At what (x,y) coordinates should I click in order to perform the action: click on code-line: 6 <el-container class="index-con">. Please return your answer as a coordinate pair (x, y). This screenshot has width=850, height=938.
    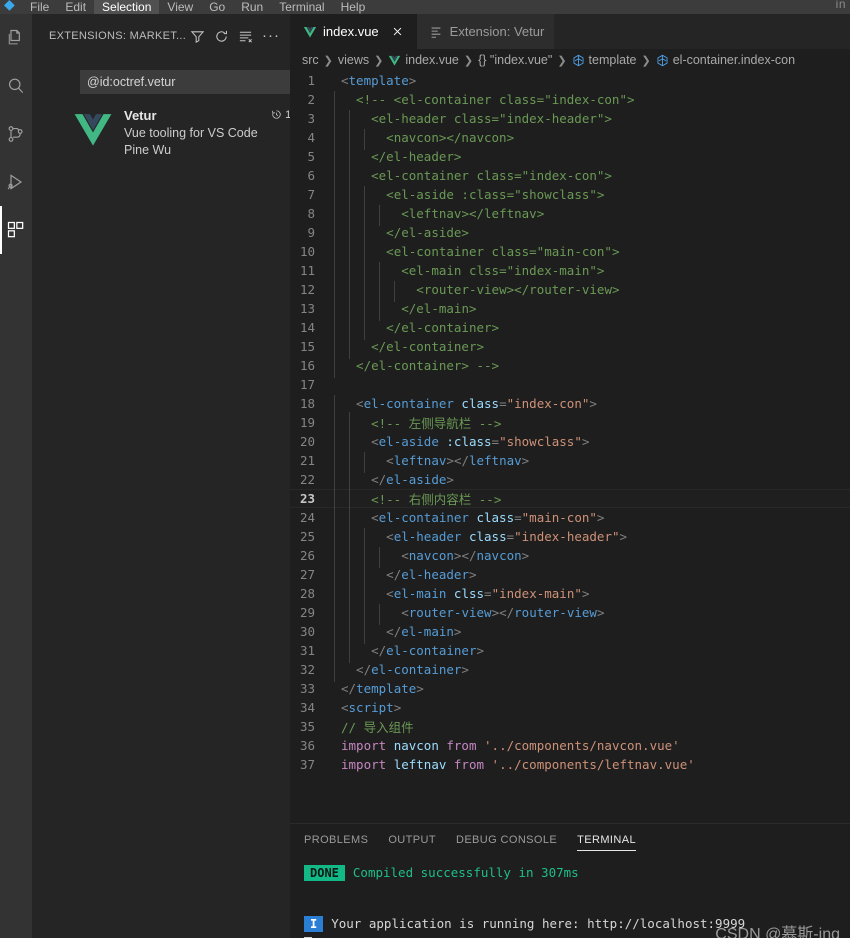
    Looking at the image, I should click on (570, 177).